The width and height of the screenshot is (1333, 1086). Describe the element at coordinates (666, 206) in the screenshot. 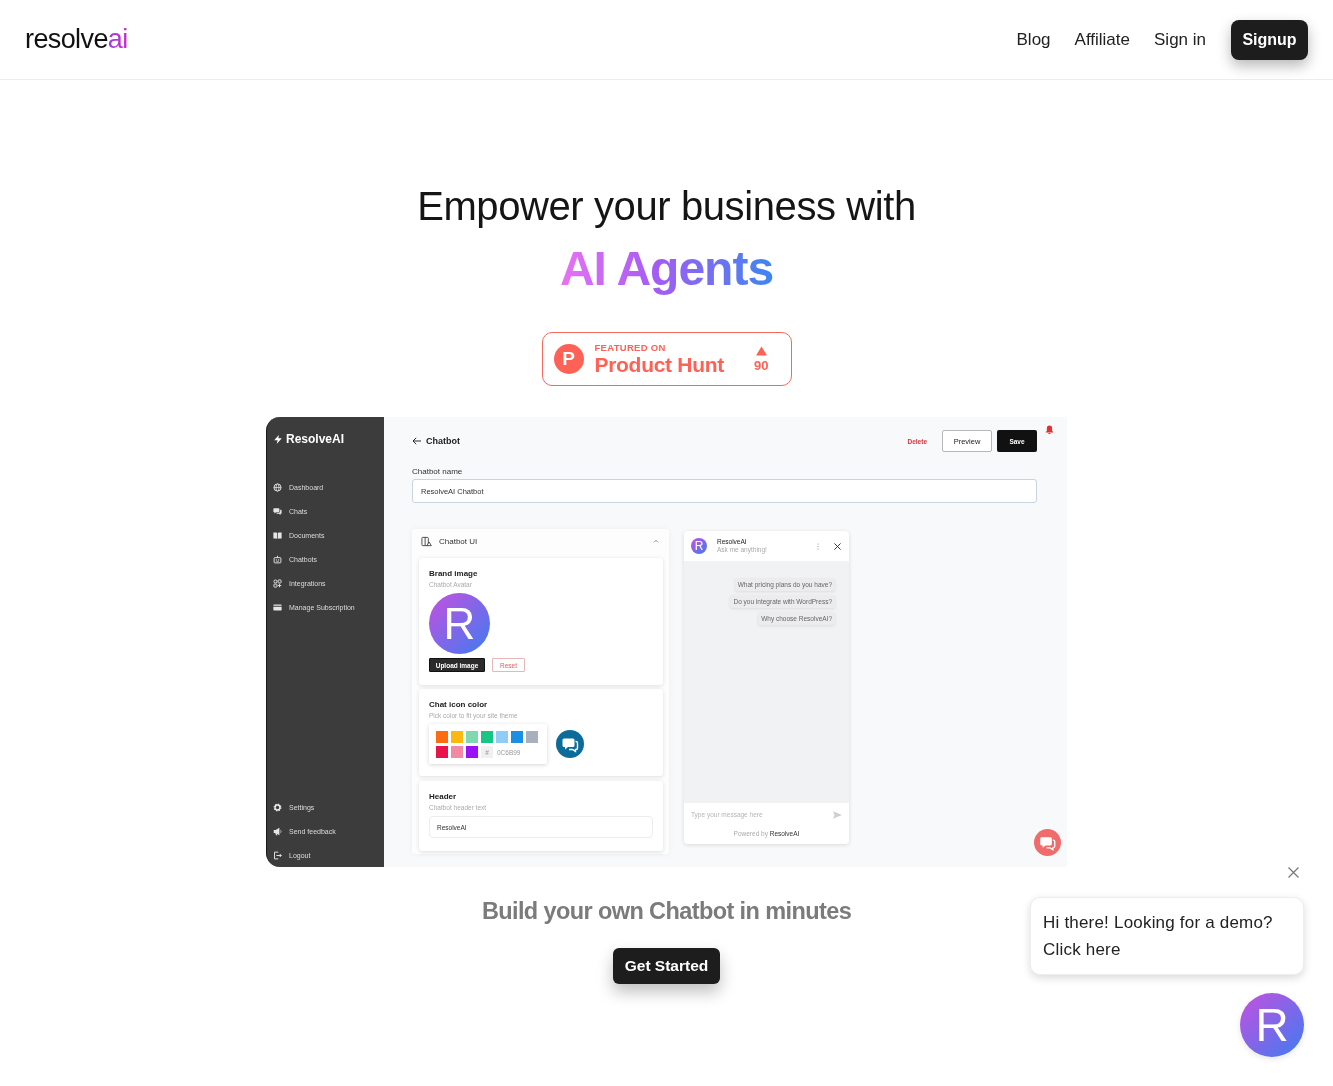

I see `hero-title: Empower your business with` at that location.